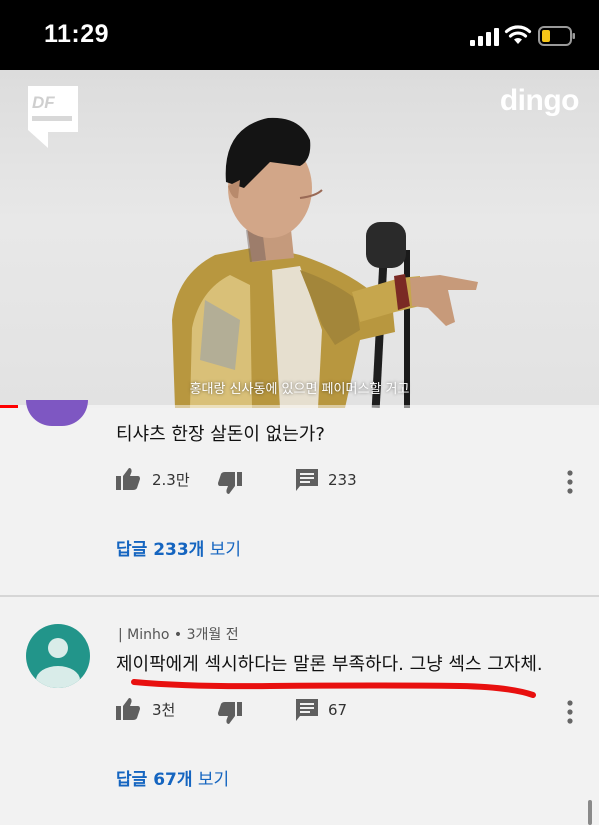 The height and width of the screenshot is (825, 599). What do you see at coordinates (333, 688) in the screenshot?
I see `red-marker-underline` at bounding box center [333, 688].